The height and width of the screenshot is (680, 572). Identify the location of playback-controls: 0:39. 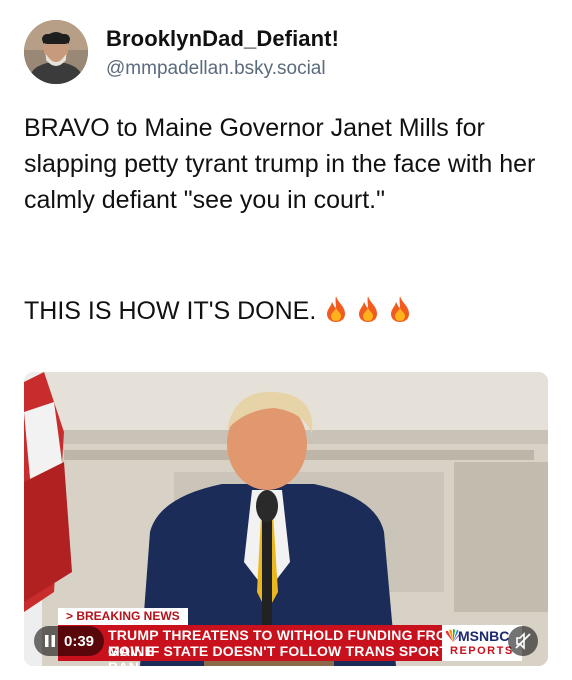
(69, 641).